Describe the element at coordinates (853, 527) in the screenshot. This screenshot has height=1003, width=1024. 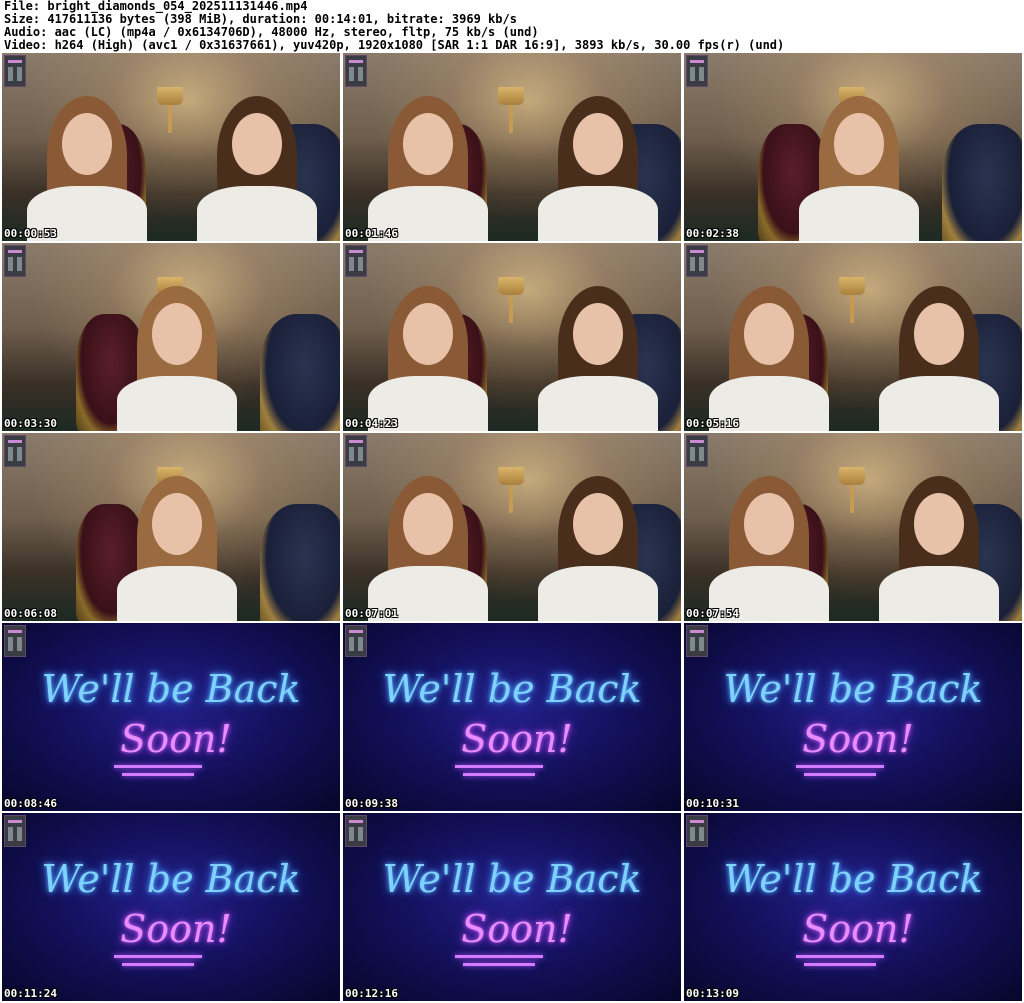
I see `video-thumbnail: 00:07:54` at that location.